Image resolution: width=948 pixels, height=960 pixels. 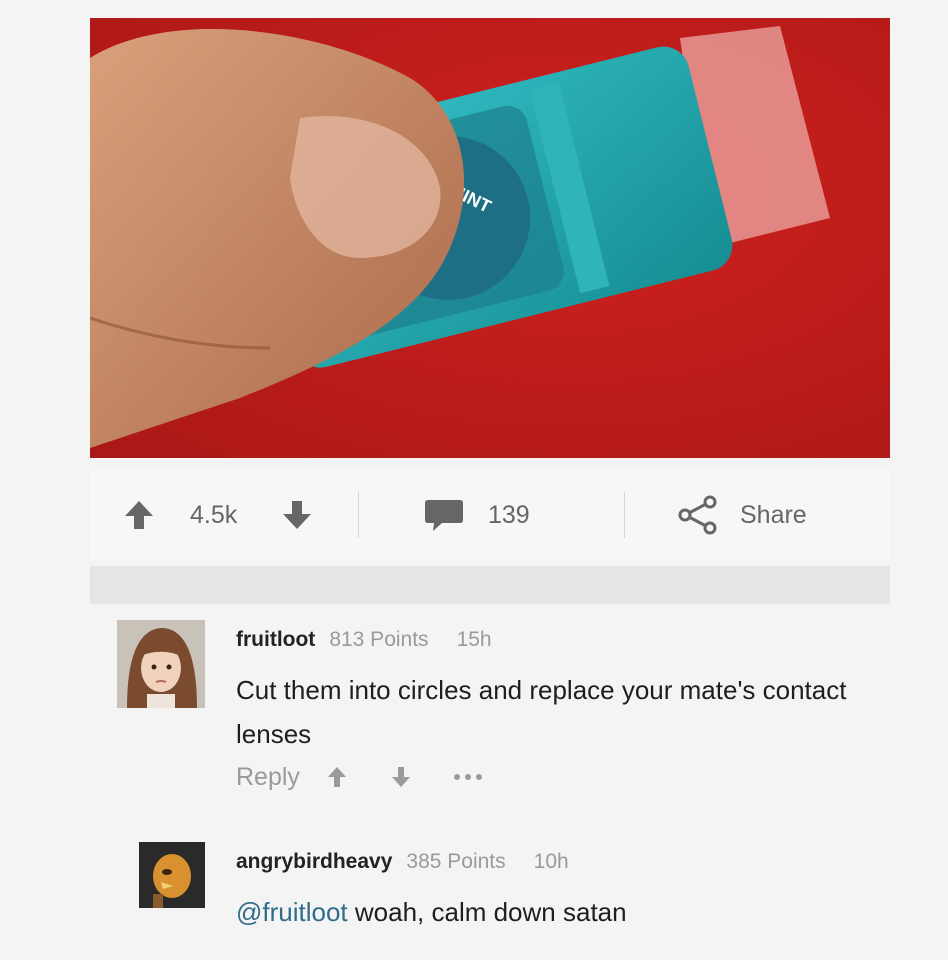 I want to click on timestamp: 10h, so click(x=551, y=861).